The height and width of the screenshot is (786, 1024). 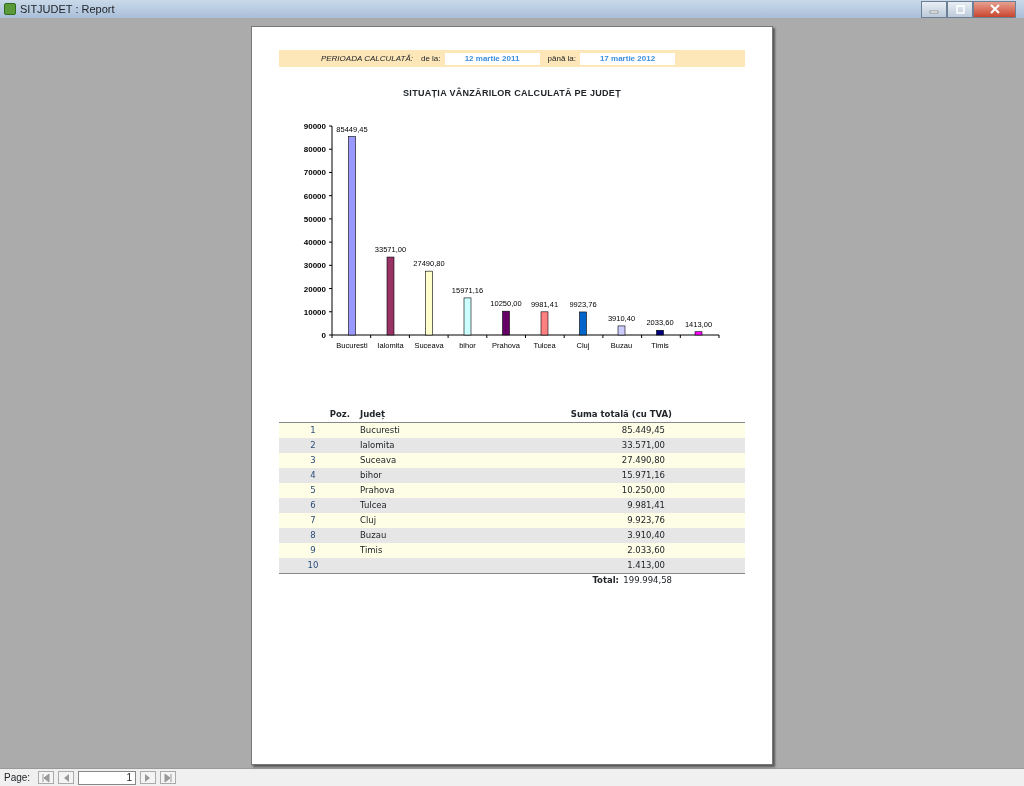 I want to click on table-cell-text: Prahova, so click(x=377, y=490).